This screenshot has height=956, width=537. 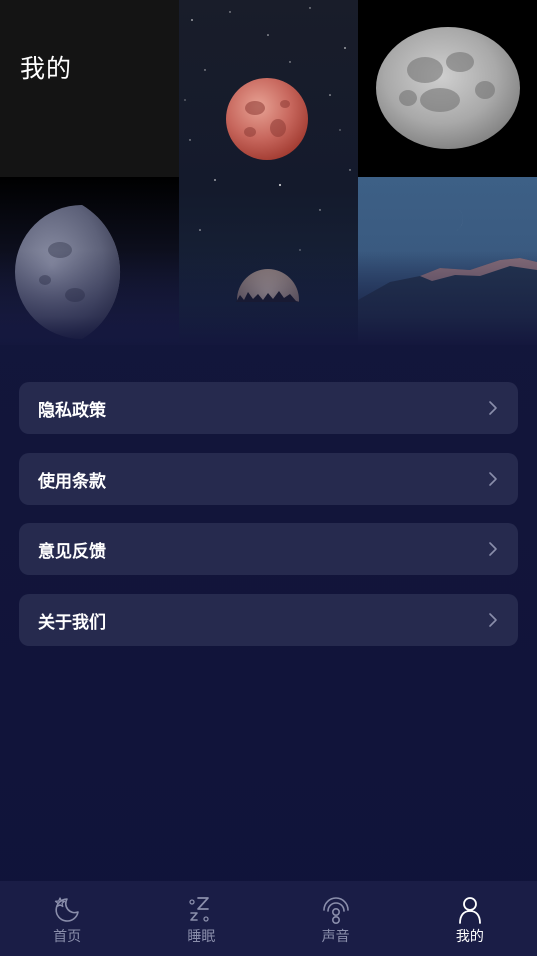 I want to click on tab-sleep: 睡眠, so click(x=201, y=918).